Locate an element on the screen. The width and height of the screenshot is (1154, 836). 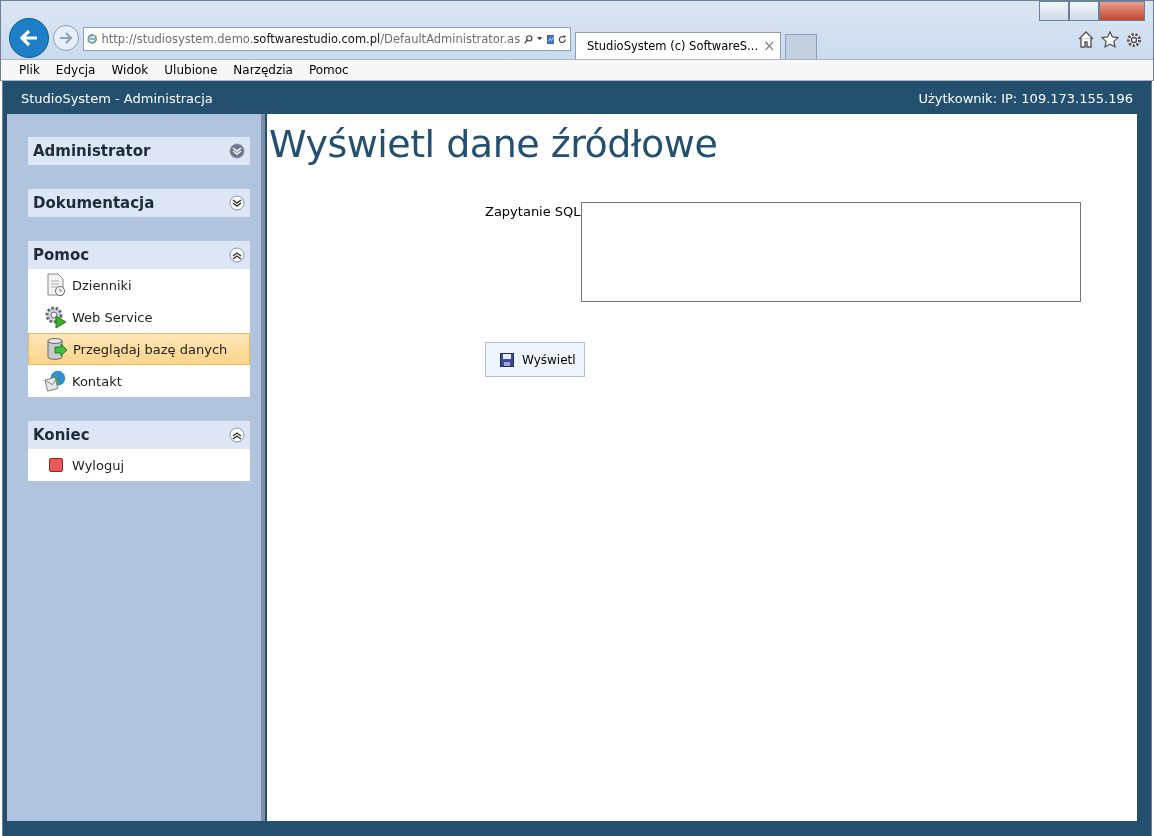
settings-icon is located at coordinates (1134, 40).